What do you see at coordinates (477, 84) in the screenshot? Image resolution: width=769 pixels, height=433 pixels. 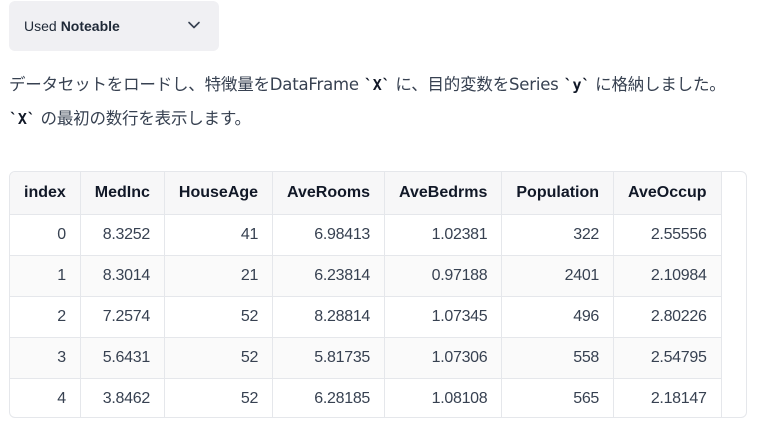 I see `message-text: に、目的変数をSeries` at bounding box center [477, 84].